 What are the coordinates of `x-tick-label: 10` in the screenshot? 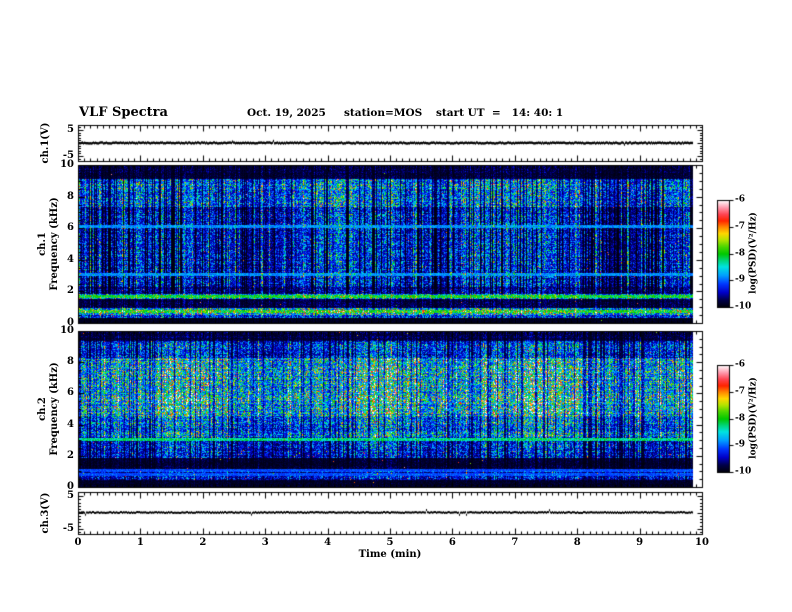 It's located at (702, 542).